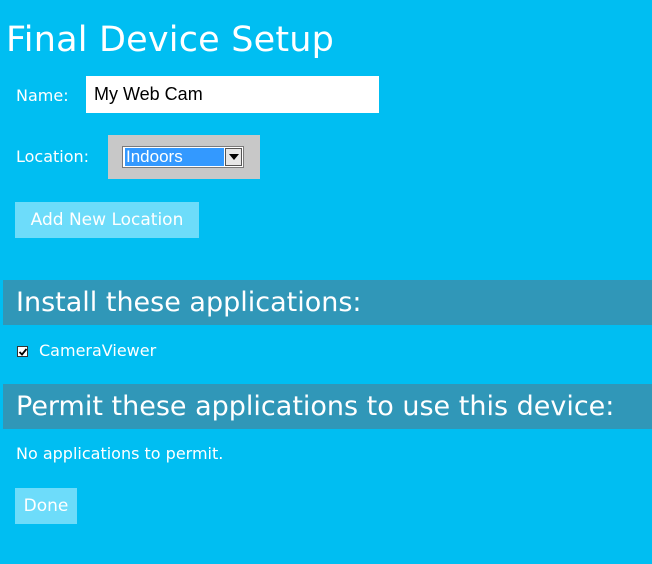 Image resolution: width=652 pixels, height=564 pixels. Describe the element at coordinates (42, 95) in the screenshot. I see `name-label: Name:` at that location.